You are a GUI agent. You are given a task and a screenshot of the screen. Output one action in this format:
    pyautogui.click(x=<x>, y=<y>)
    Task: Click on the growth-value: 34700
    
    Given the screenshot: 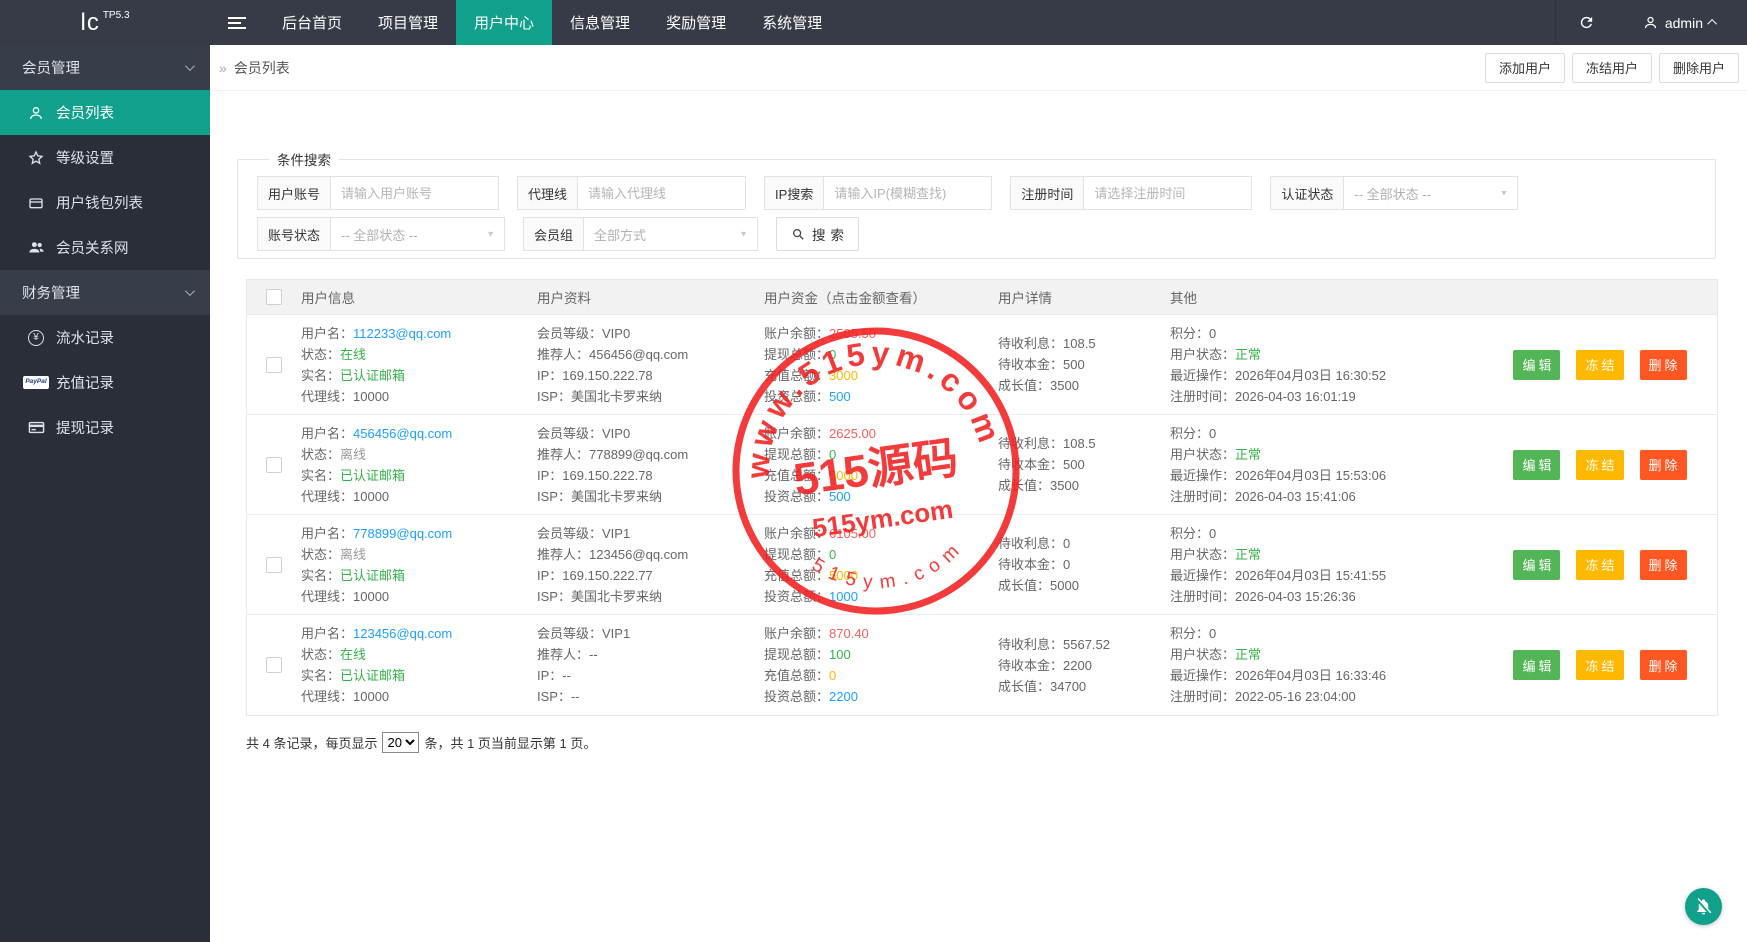 What is the action you would take?
    pyautogui.click(x=1068, y=686)
    